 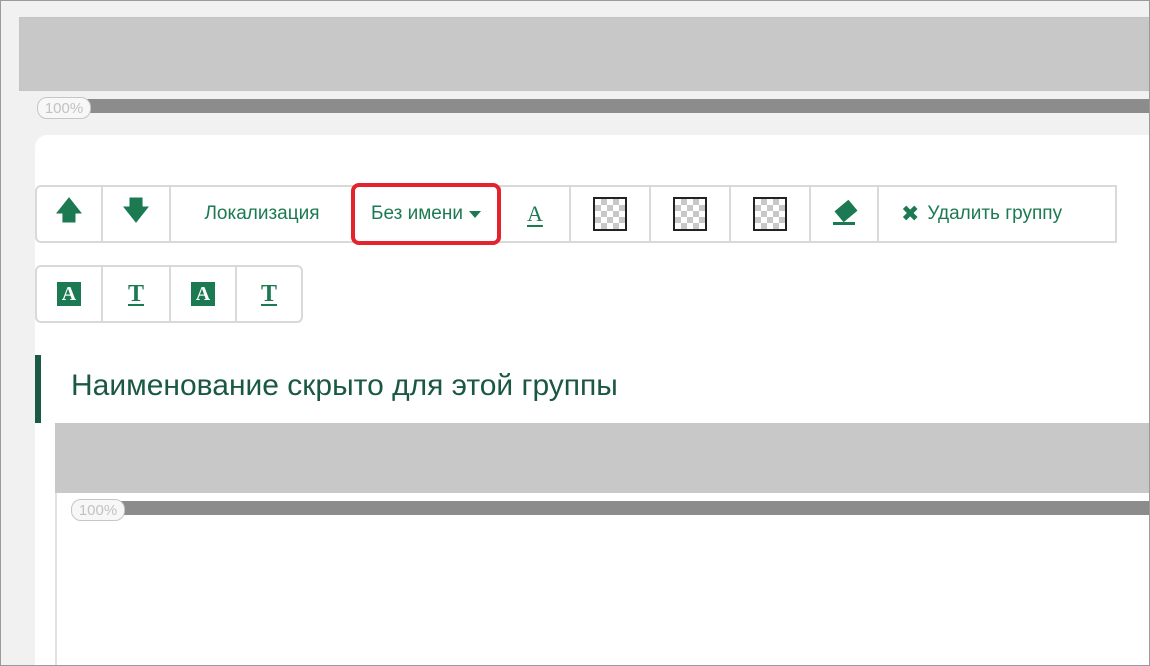 What do you see at coordinates (38, 389) in the screenshot?
I see `section-accent-bar` at bounding box center [38, 389].